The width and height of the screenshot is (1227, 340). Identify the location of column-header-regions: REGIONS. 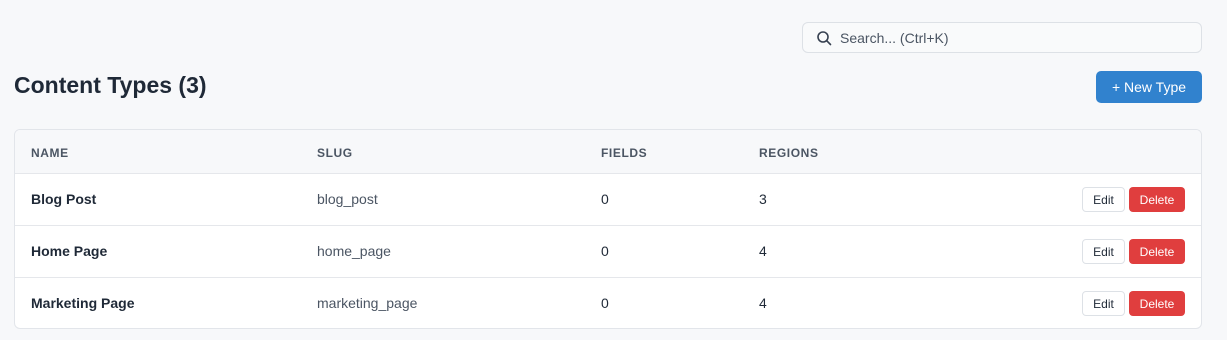
(789, 153).